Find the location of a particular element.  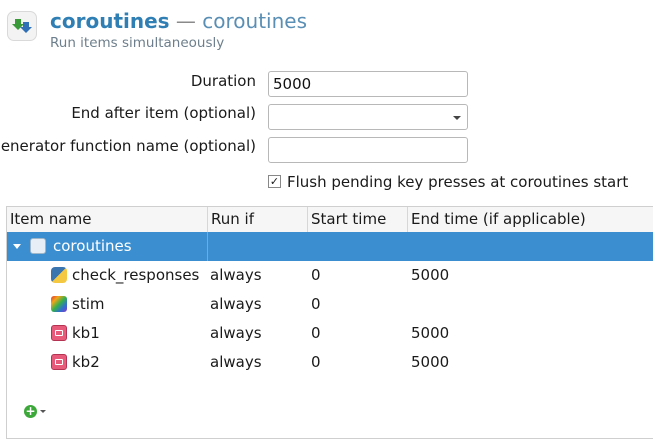

end-after-select is located at coordinates (368, 117).